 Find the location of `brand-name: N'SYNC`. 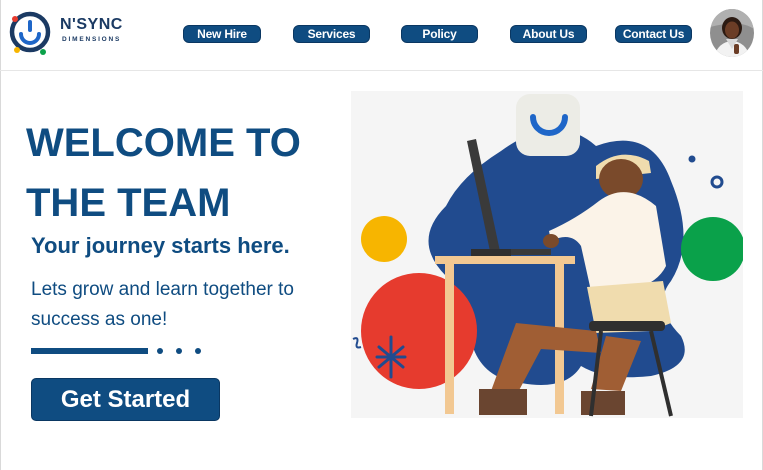

brand-name: N'SYNC is located at coordinates (91, 24).